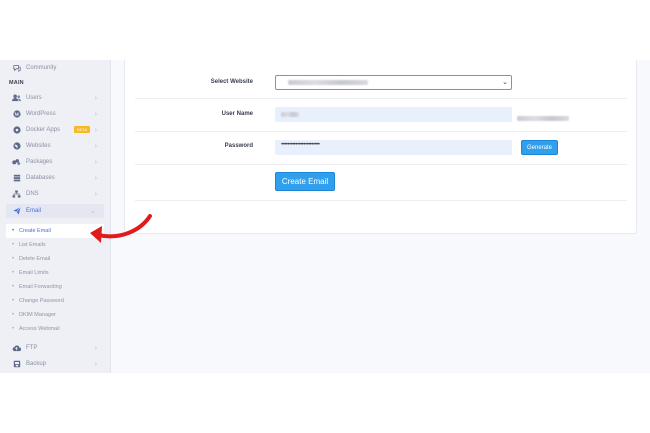 This screenshot has width=650, height=433. Describe the element at coordinates (16, 98) in the screenshot. I see `users-icon` at that location.